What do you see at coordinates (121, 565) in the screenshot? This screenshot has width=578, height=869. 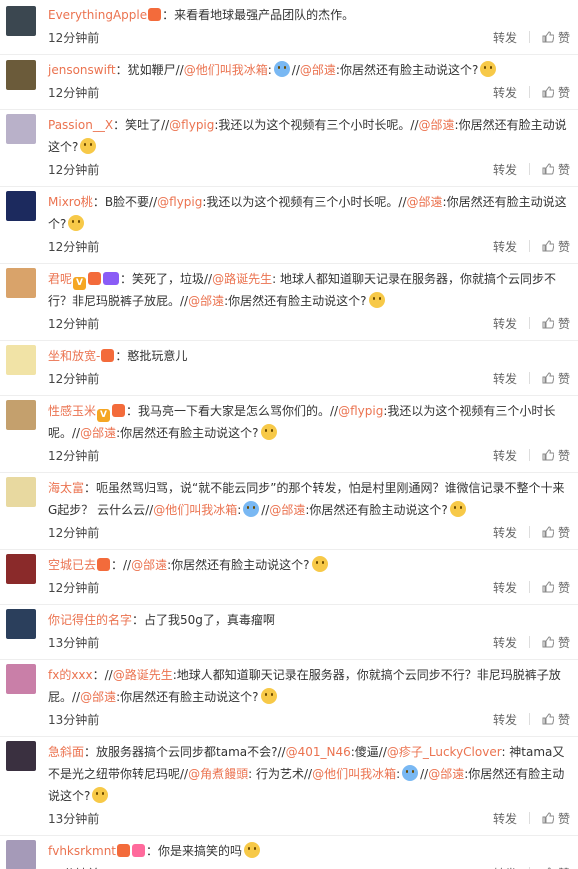 I see `comment-body: ：//` at bounding box center [121, 565].